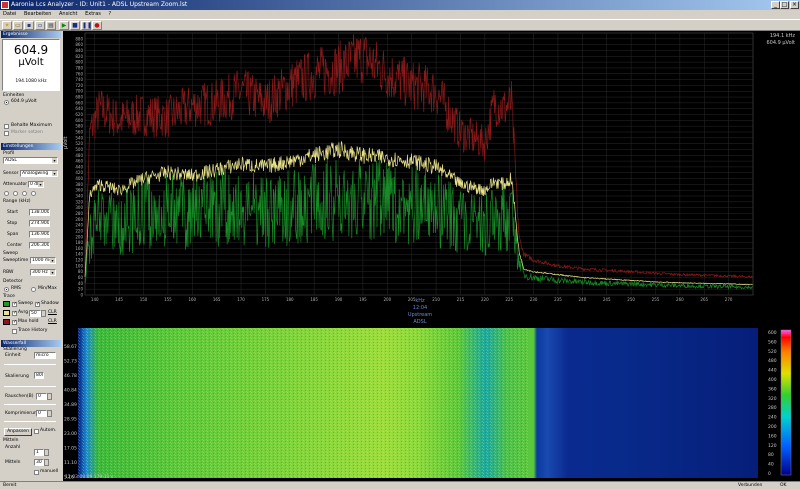 The image size is (800, 489). Describe the element at coordinates (6, 133) in the screenshot. I see `marker-checkbox` at that location.